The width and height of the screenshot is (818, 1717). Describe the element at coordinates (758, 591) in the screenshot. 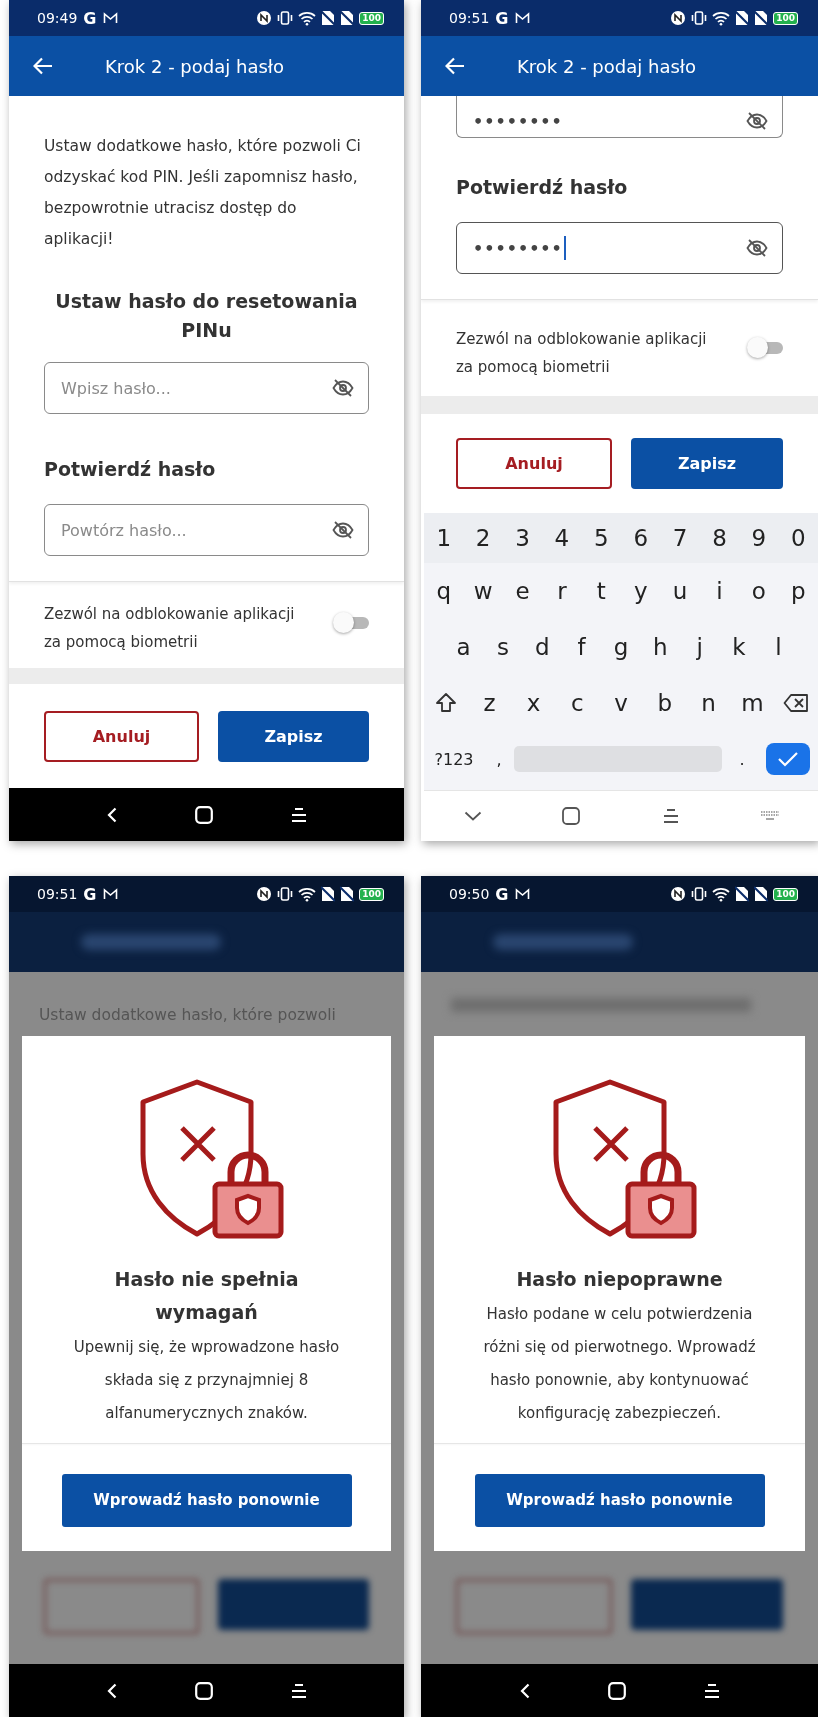

I see `keyboard-key: o` at that location.